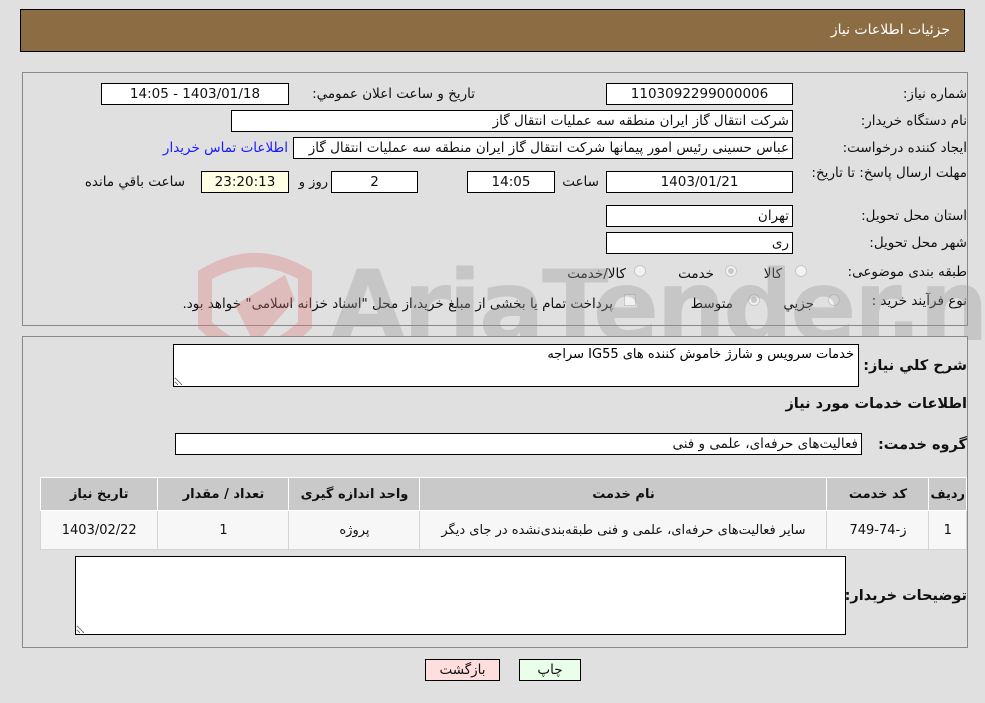 The image size is (985, 703). What do you see at coordinates (889, 173) in the screenshot?
I see `deadline-label: مهلت ارسال پاسخ: تا تاریخ:` at bounding box center [889, 173].